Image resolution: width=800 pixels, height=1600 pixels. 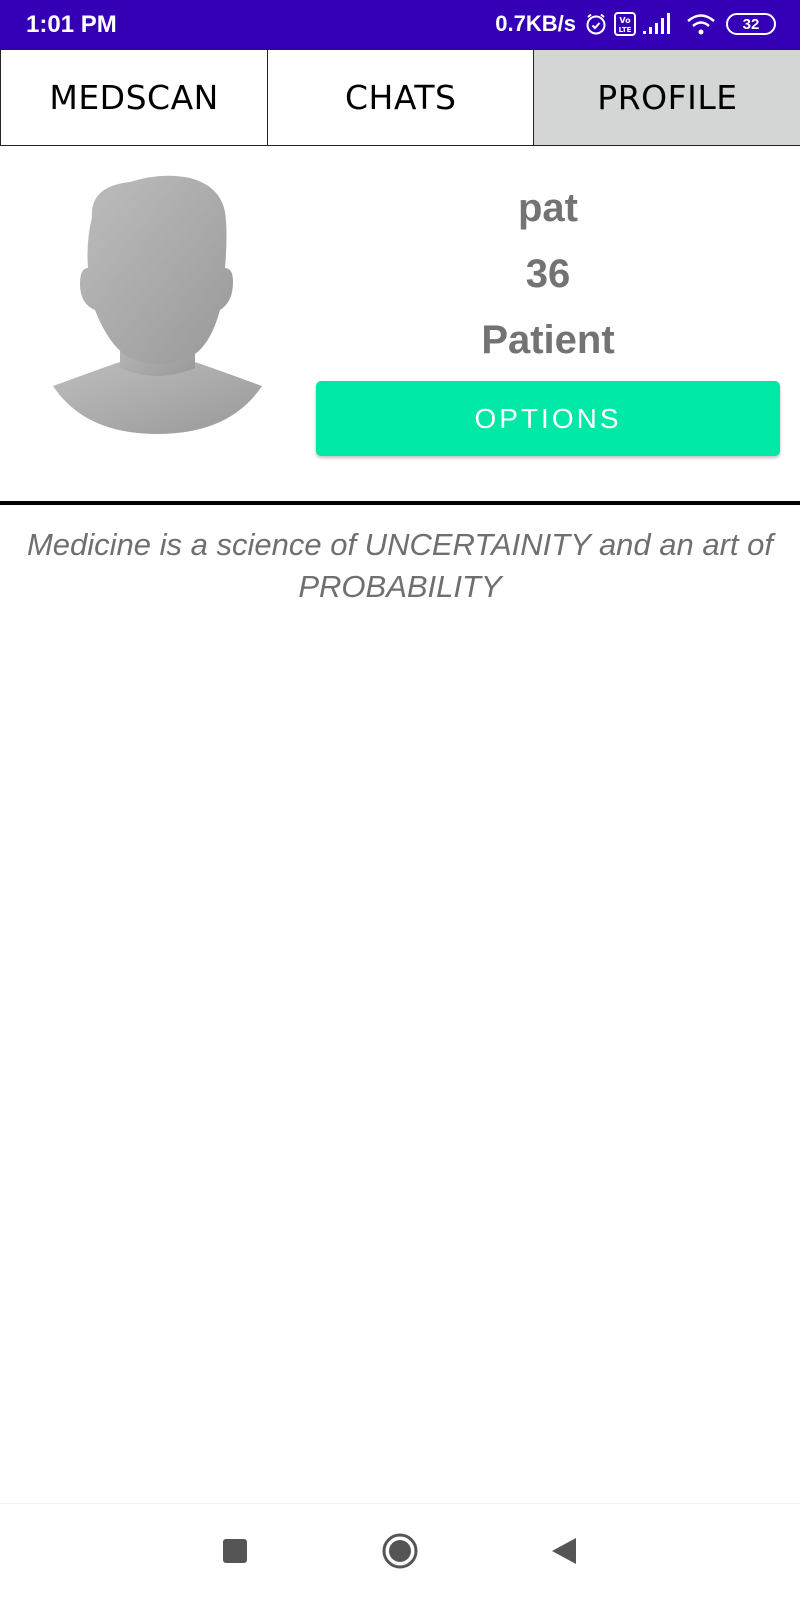 I want to click on status-icons: 0.7KB/s Vo LTE 32, so click(x=635, y=24).